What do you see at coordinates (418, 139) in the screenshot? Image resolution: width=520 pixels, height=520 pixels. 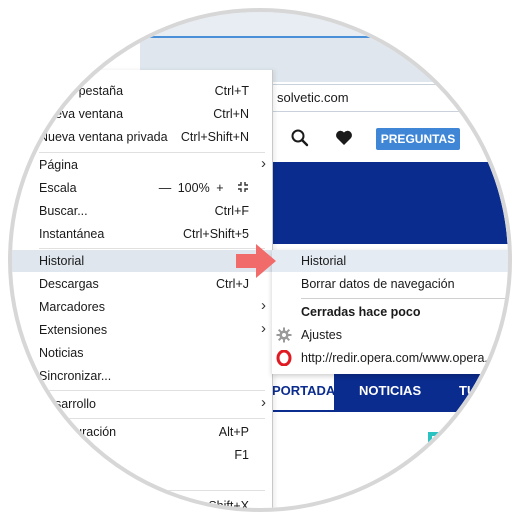 I see `preguntas-button: PREGUNTAS` at bounding box center [418, 139].